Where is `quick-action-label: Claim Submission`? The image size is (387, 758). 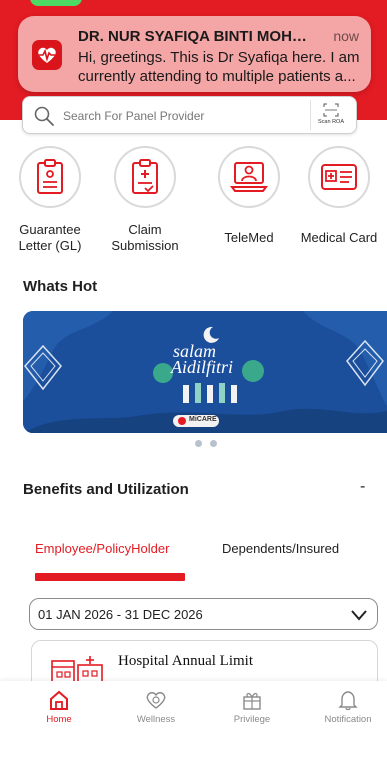 quick-action-label: Claim Submission is located at coordinates (145, 237).